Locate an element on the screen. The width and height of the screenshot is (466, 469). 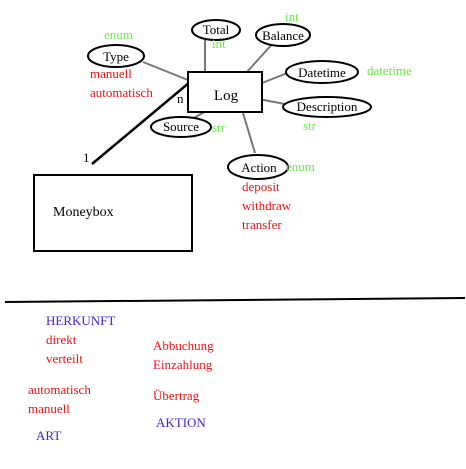
action-enum-values: deposit withdraw transfer is located at coordinates (266, 205).